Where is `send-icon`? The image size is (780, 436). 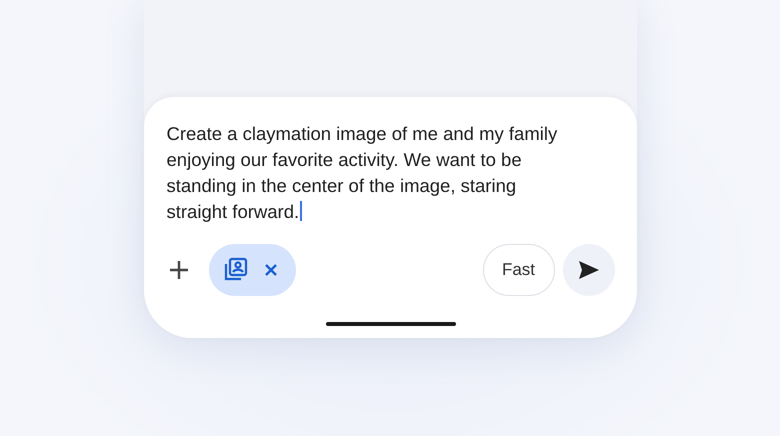
send-icon is located at coordinates (589, 270).